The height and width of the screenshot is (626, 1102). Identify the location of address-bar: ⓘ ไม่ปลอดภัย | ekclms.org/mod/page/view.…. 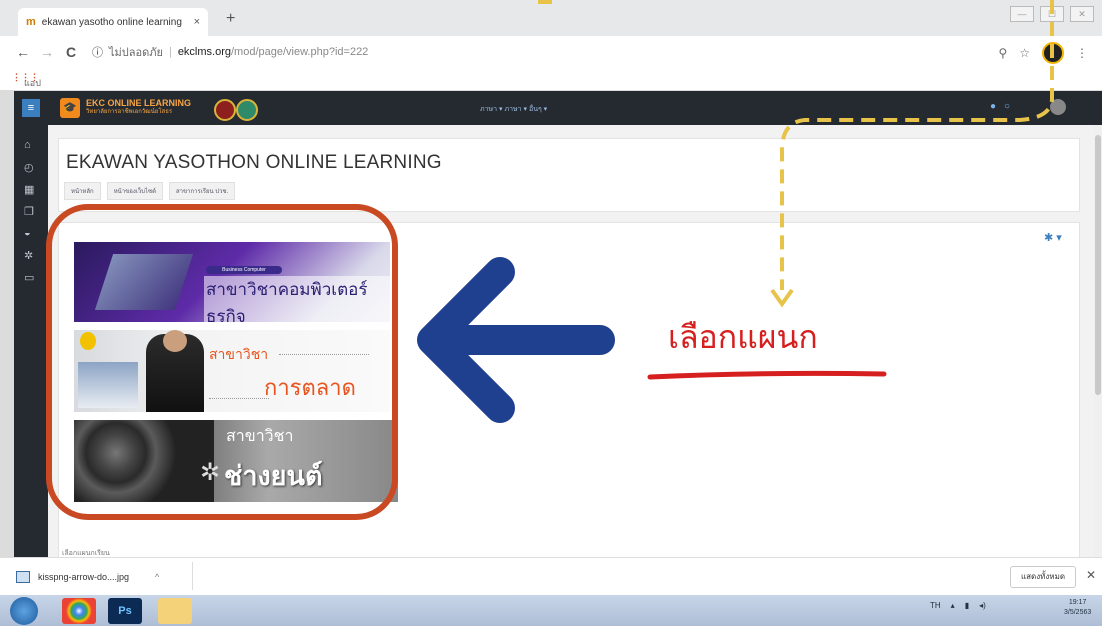
(567, 52).